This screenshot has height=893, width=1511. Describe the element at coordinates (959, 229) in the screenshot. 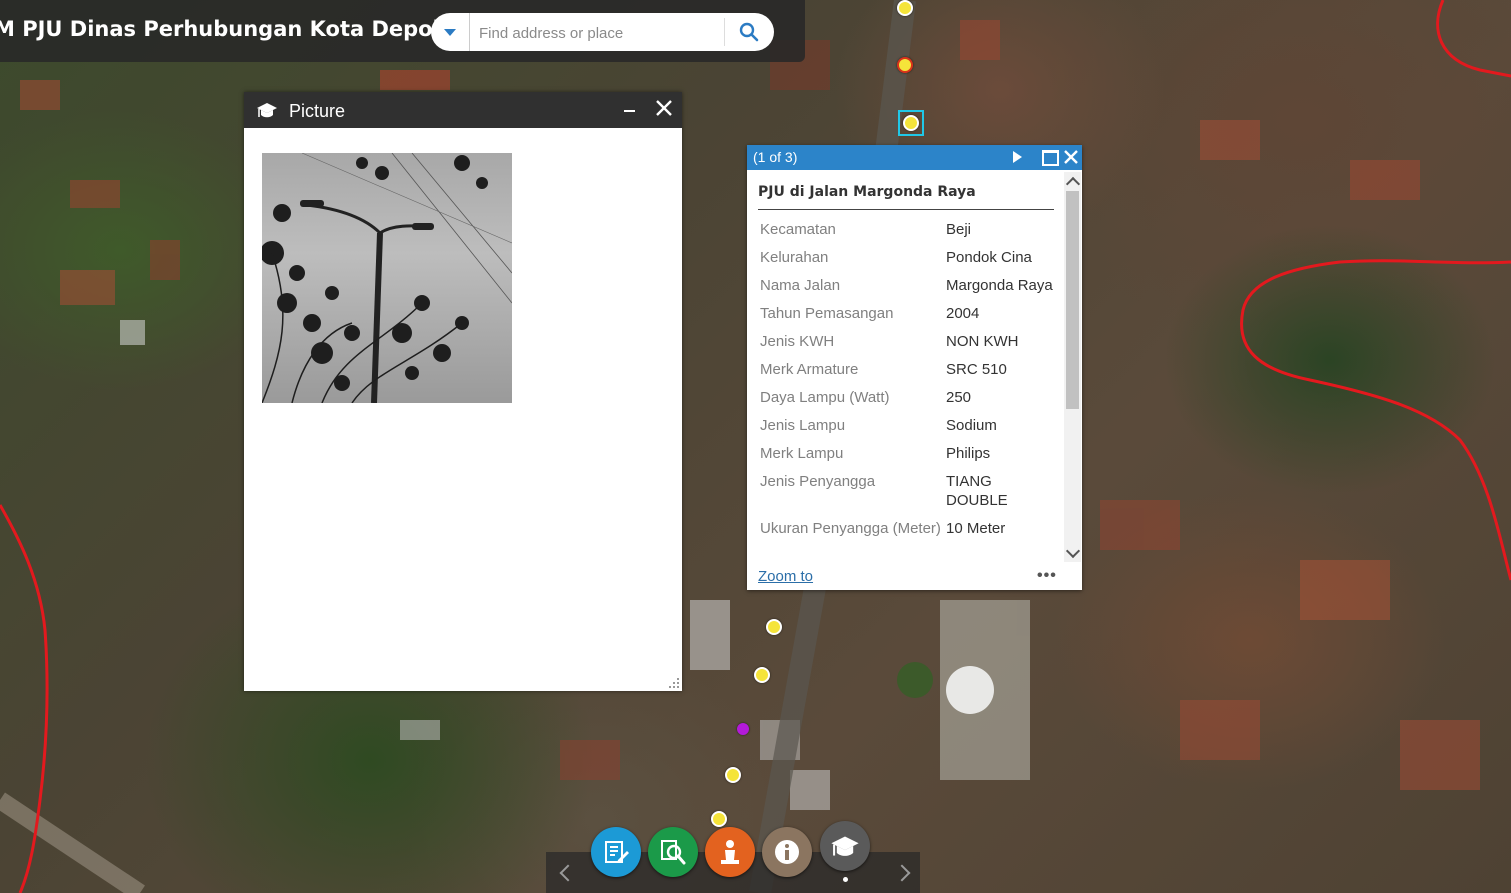

I see `attribute-value: Beji` at that location.